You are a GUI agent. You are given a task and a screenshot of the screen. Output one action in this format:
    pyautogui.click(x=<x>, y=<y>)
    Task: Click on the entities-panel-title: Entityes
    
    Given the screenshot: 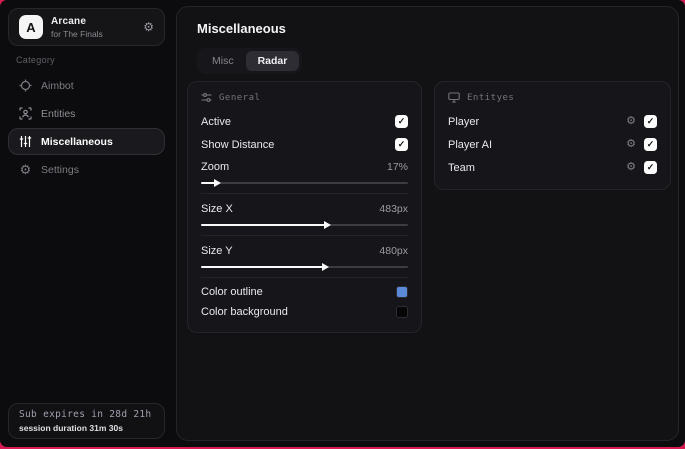 What is the action you would take?
    pyautogui.click(x=491, y=97)
    